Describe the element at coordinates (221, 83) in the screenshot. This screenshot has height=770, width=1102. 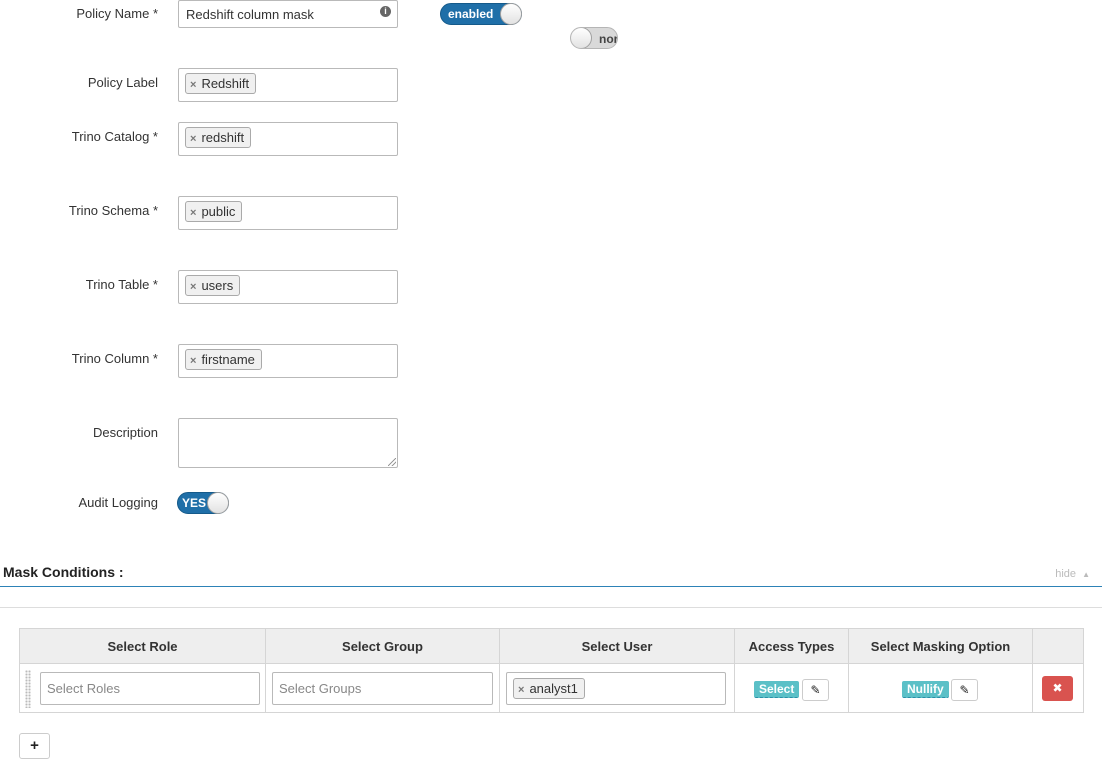
I see `policy-label-tag: × Redshift` at that location.